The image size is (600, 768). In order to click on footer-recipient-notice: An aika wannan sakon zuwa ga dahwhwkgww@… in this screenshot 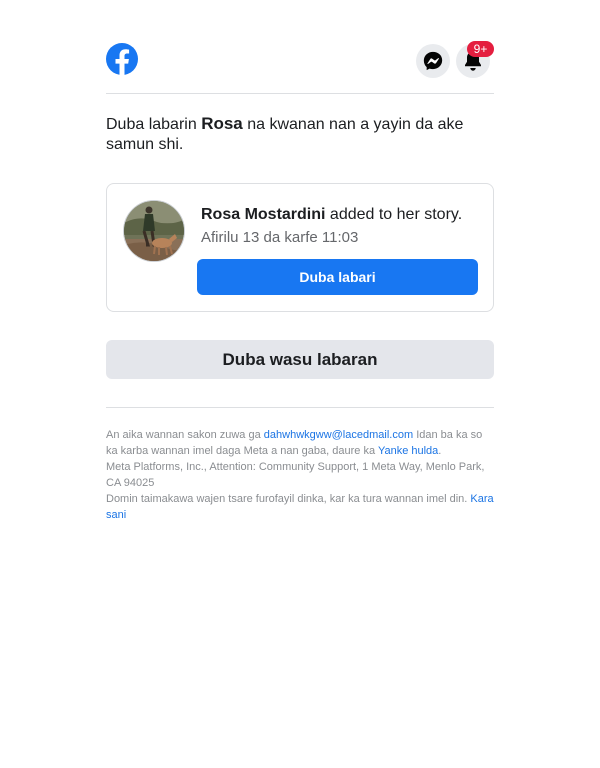, I will do `click(300, 443)`.